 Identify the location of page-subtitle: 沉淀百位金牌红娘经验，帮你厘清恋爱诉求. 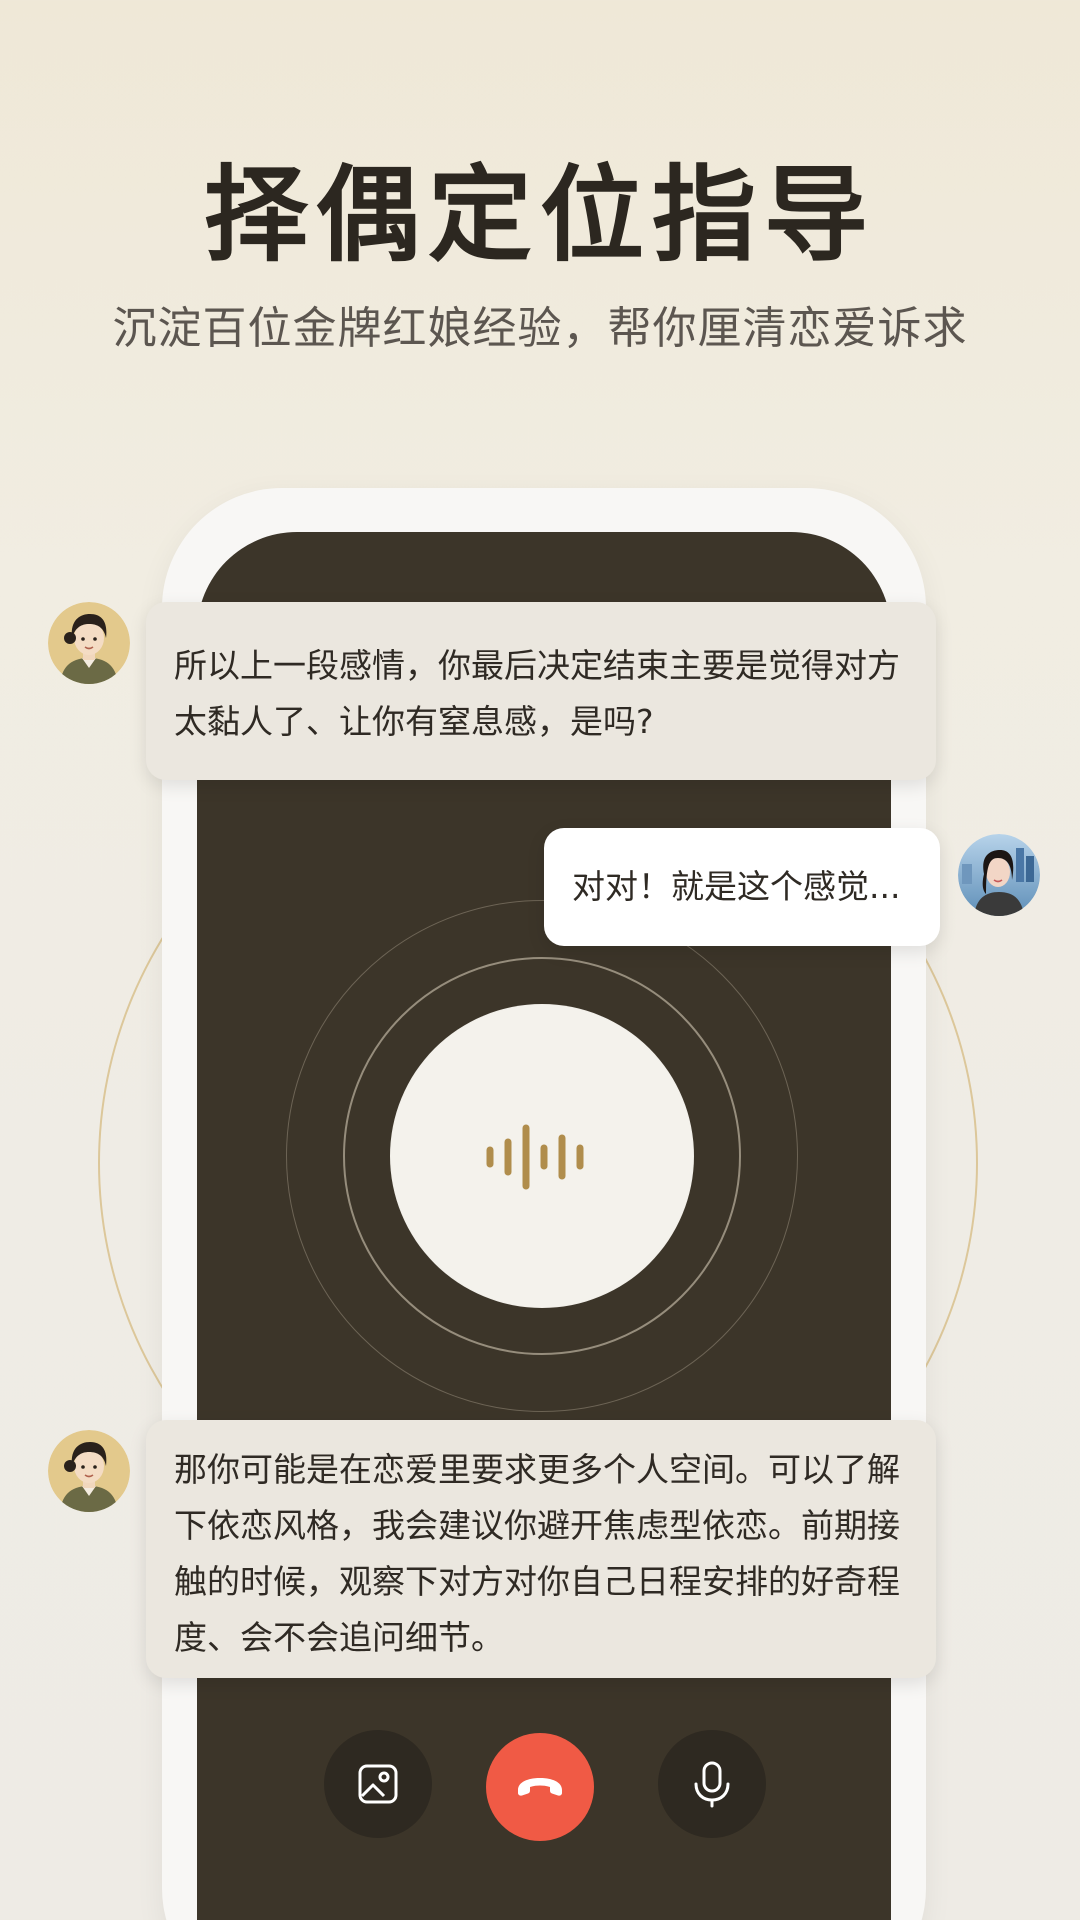
(540, 328).